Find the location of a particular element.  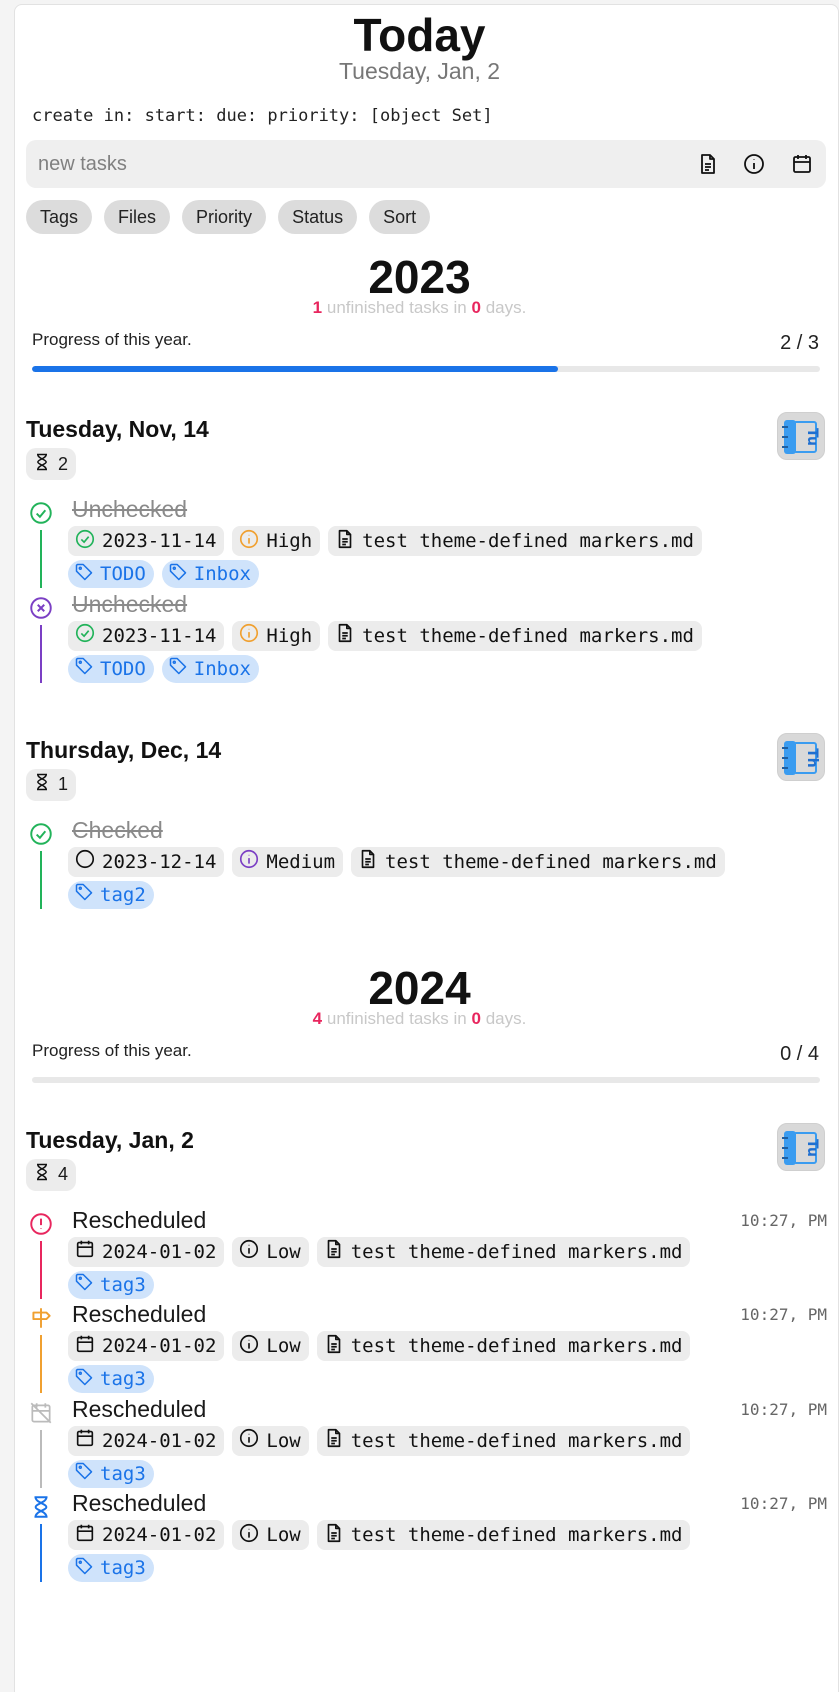

day-title: Thursday, Dec, 14 is located at coordinates (124, 749).